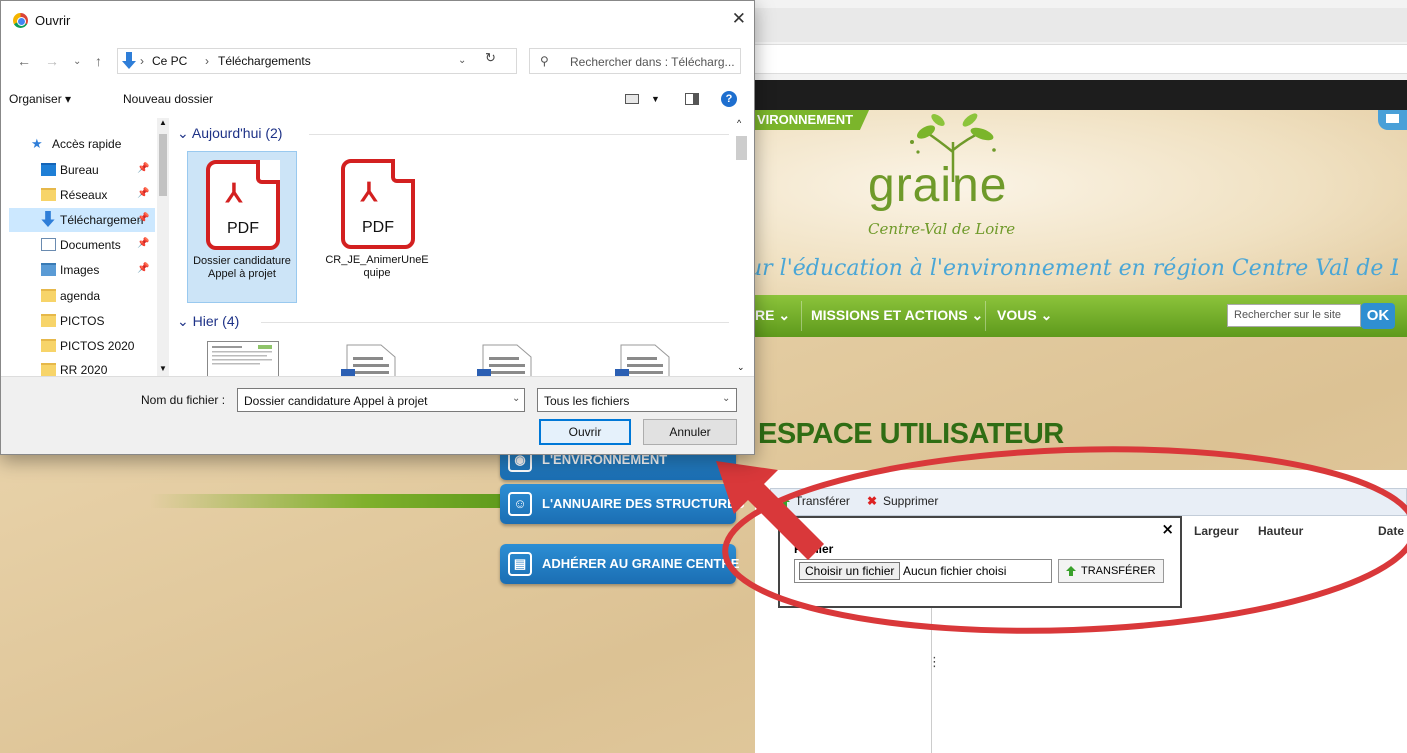 The width and height of the screenshot is (1407, 753). Describe the element at coordinates (1081, 25) in the screenshot. I see `browser-tab-strip` at that location.